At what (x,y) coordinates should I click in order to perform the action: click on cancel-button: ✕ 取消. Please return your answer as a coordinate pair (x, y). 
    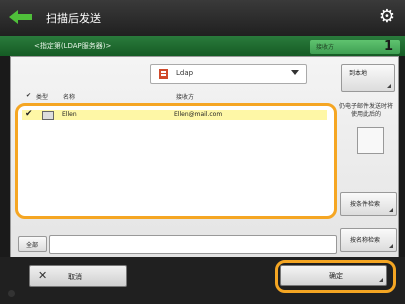
    Looking at the image, I should click on (78, 276).